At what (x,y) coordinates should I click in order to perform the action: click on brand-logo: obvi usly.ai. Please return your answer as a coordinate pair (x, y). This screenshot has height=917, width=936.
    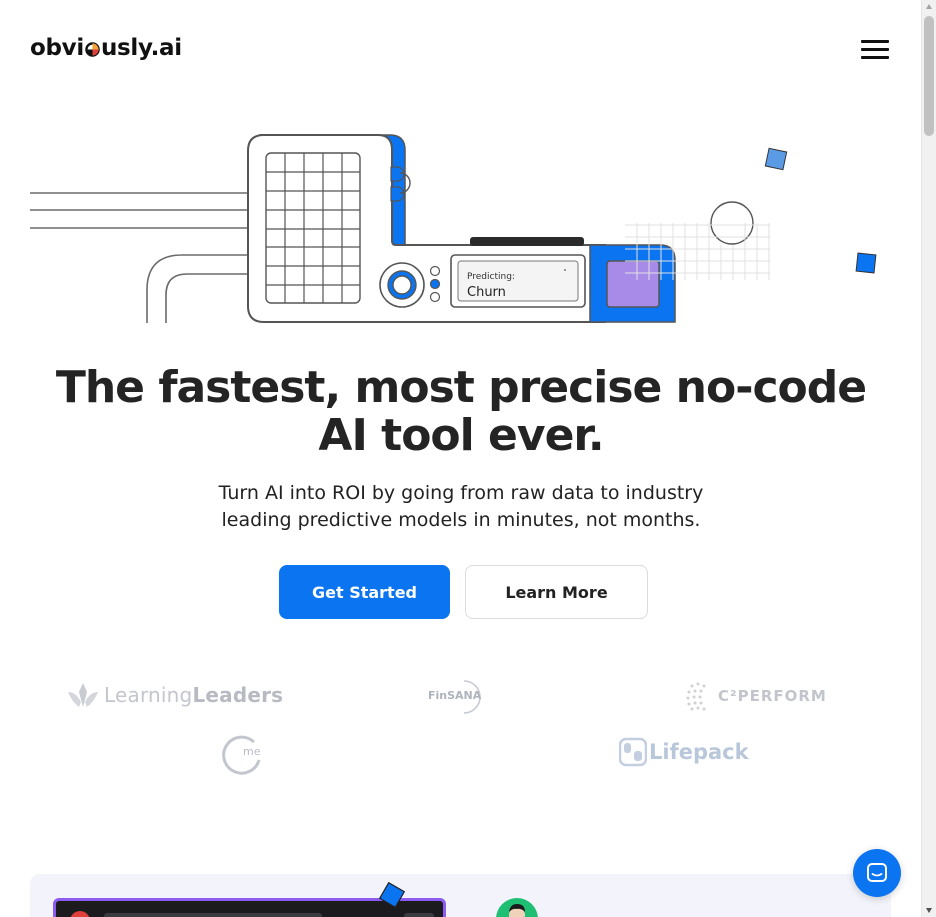
    Looking at the image, I should click on (106, 48).